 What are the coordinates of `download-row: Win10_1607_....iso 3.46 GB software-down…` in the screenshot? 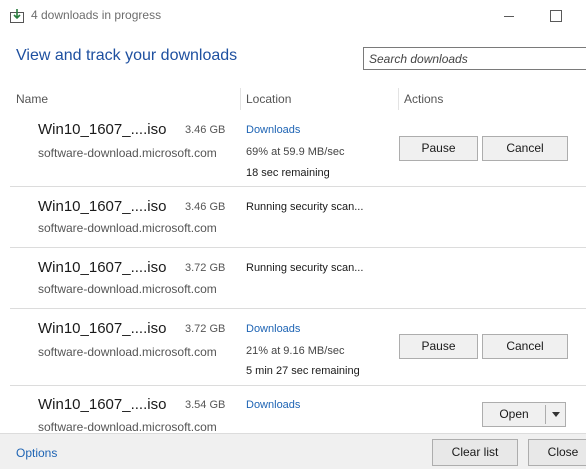 It's located at (298, 217).